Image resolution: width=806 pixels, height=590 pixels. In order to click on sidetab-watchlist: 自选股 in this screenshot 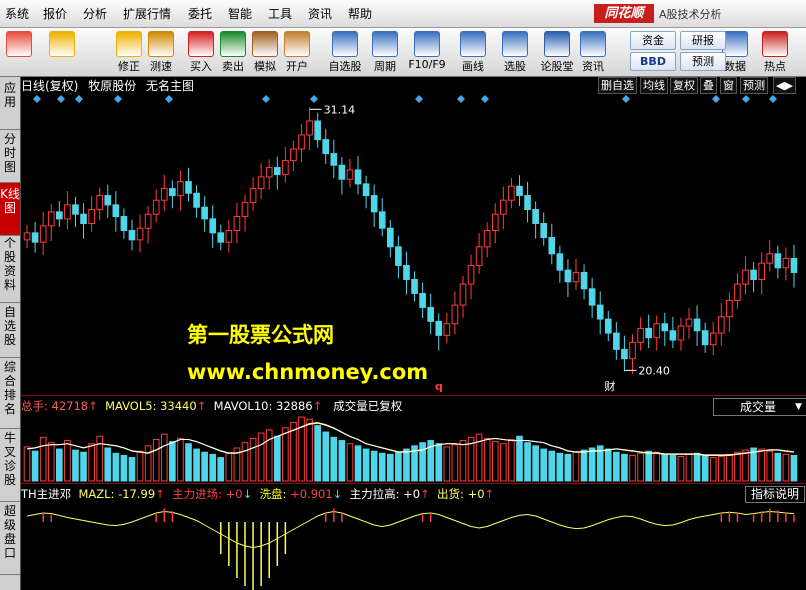, I will do `click(10, 330)`.